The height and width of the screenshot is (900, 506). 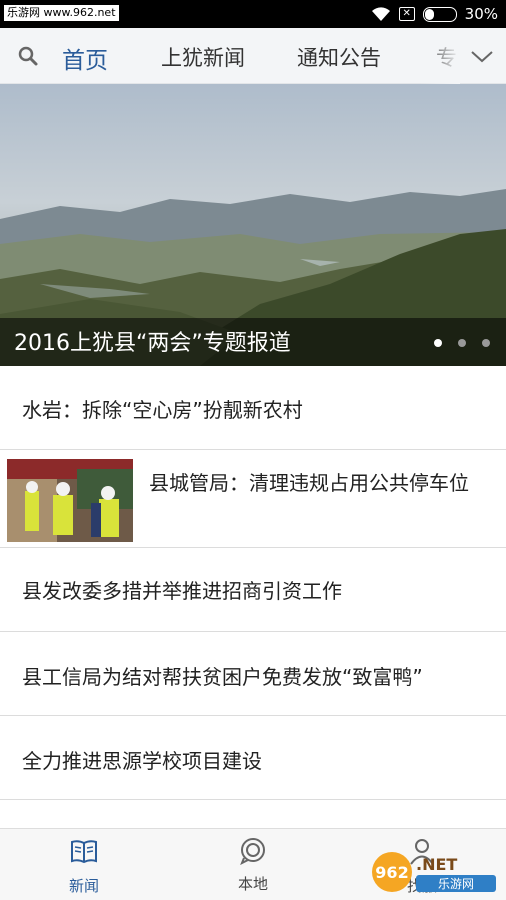 I want to click on tab-label: 本地, so click(x=252, y=884).